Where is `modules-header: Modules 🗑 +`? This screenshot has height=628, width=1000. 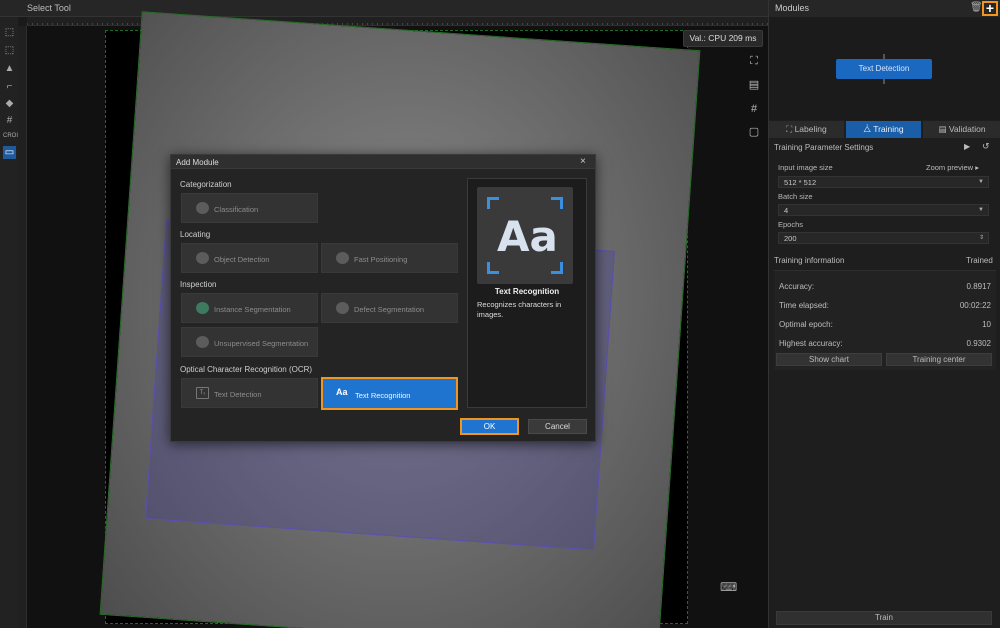
modules-header: Modules 🗑 + is located at coordinates (884, 8).